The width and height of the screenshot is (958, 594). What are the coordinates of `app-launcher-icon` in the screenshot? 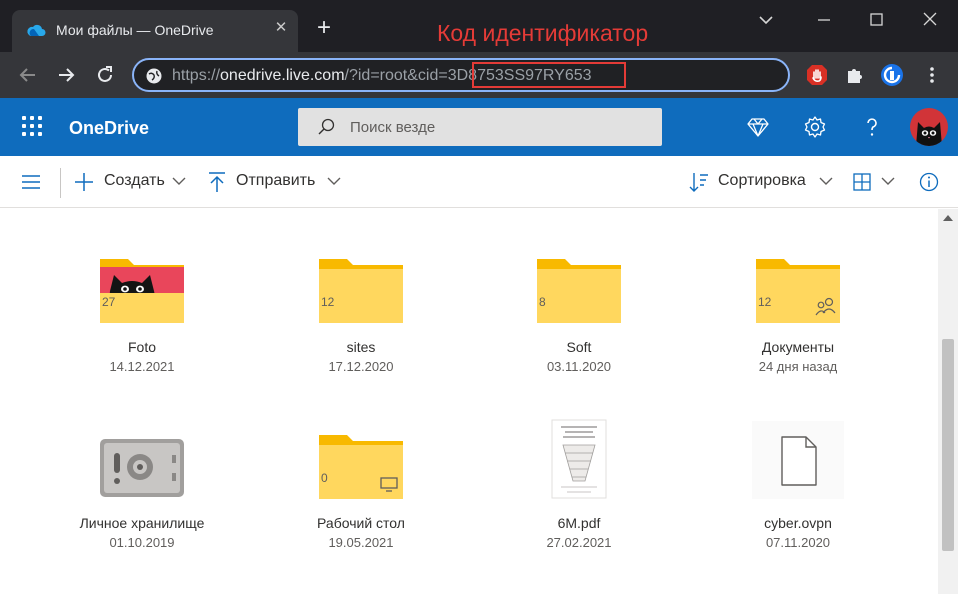 It's located at (32, 126).